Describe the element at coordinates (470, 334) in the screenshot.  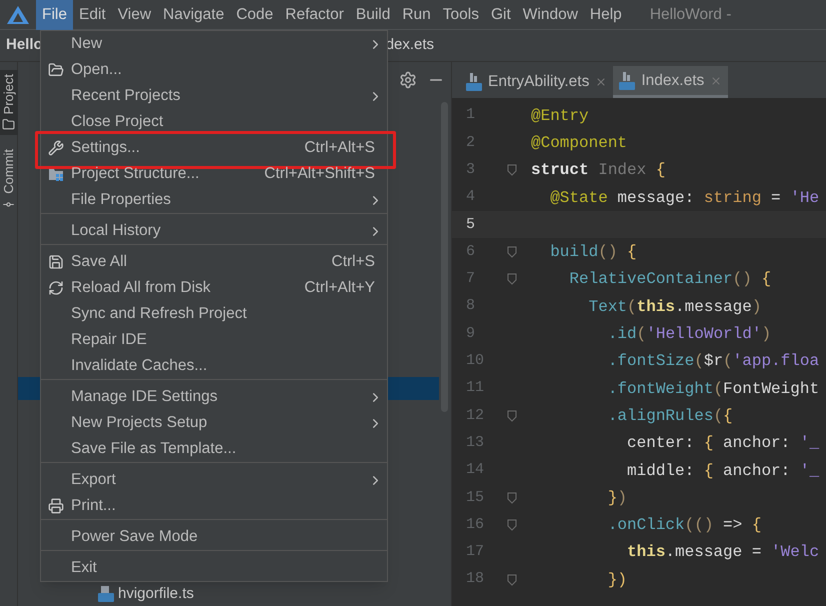
I see `line-number: 9` at that location.